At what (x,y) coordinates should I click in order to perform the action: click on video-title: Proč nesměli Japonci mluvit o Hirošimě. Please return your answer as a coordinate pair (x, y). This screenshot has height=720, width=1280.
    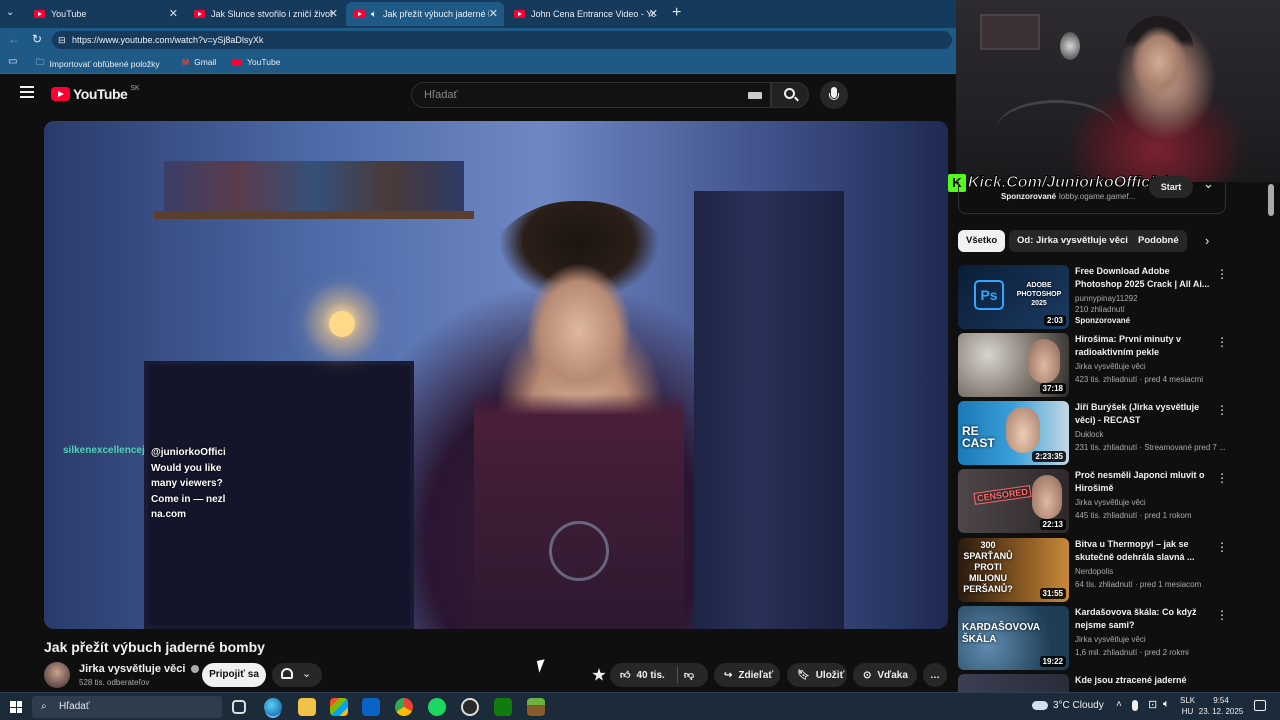
    Looking at the image, I should click on (1144, 482).